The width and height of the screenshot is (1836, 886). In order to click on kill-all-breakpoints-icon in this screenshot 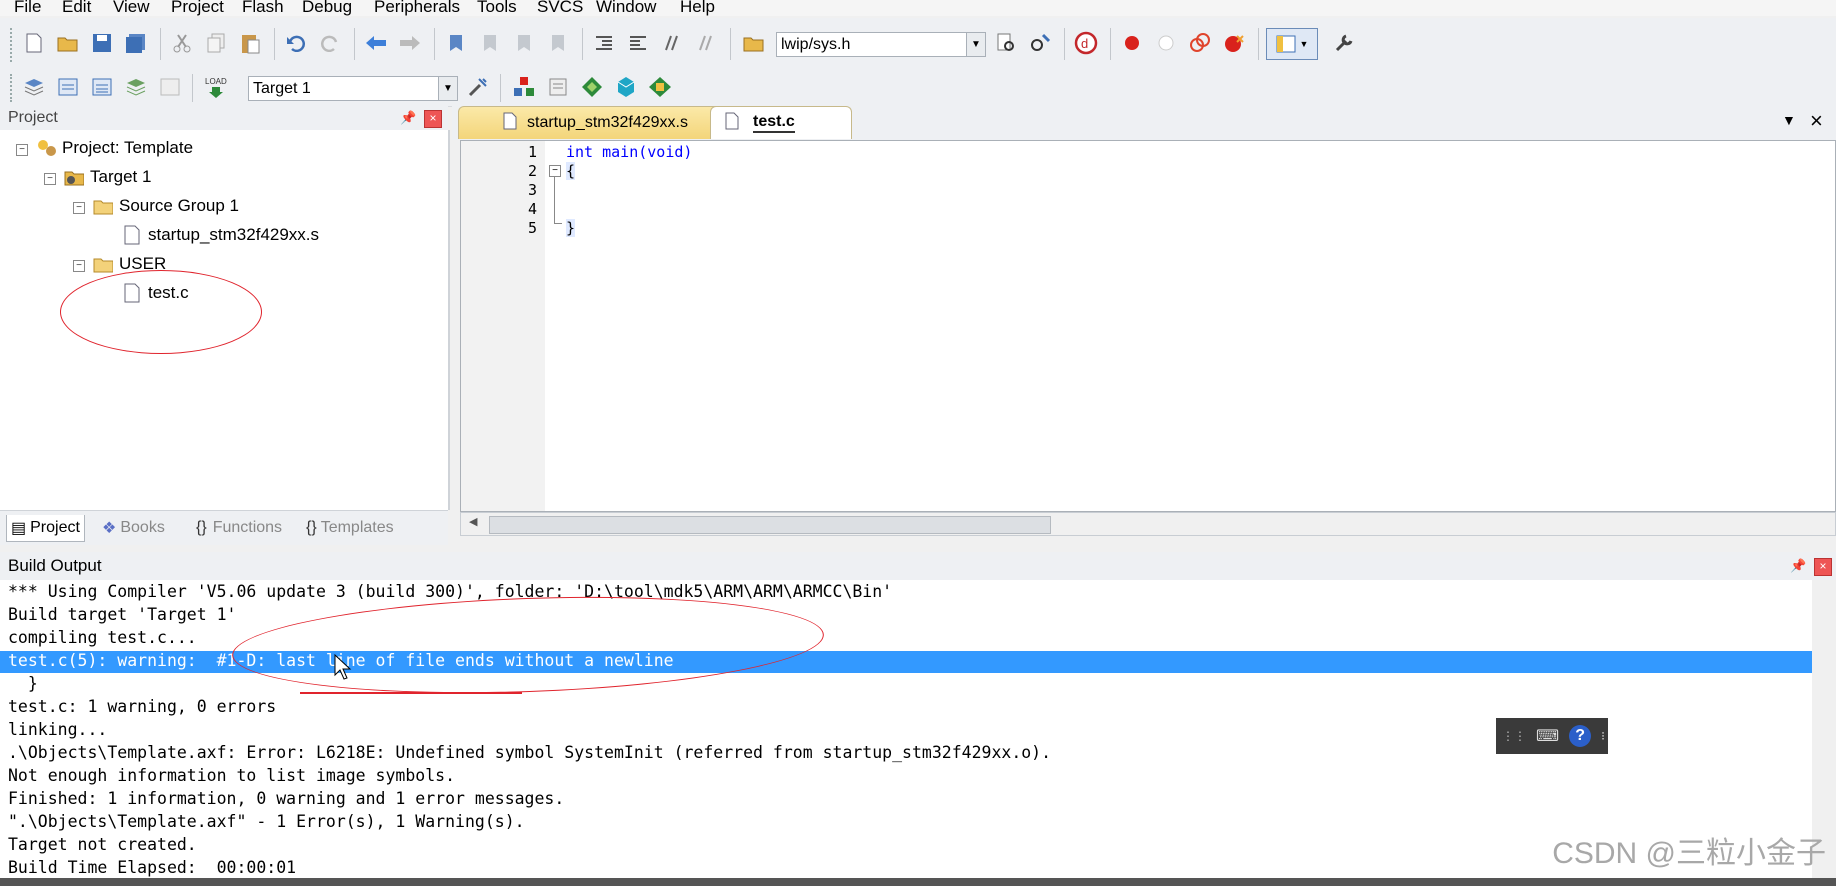, I will do `click(1234, 43)`.